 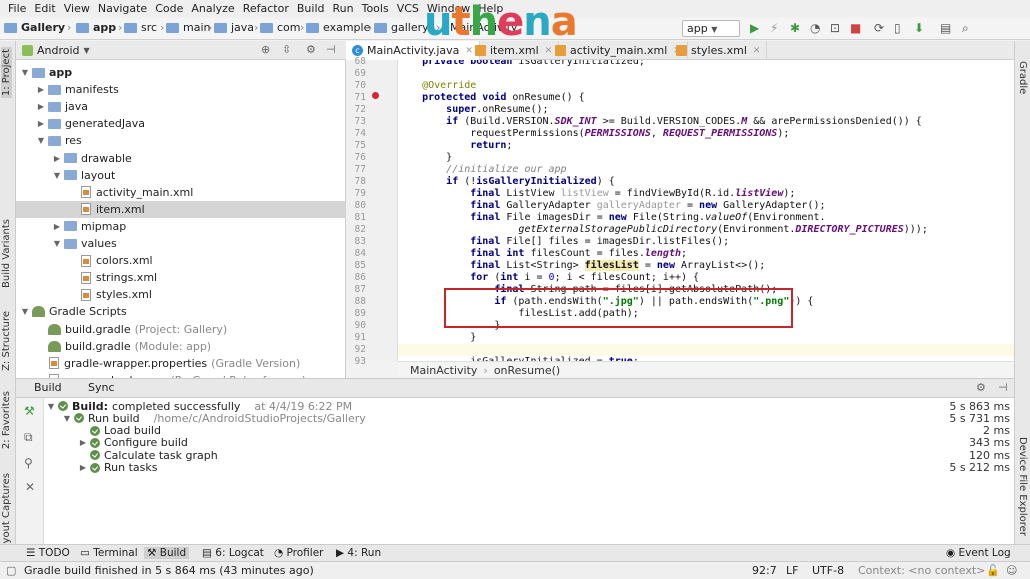 I want to click on project-tree-item: ▶ mipmap, so click(x=181, y=226).